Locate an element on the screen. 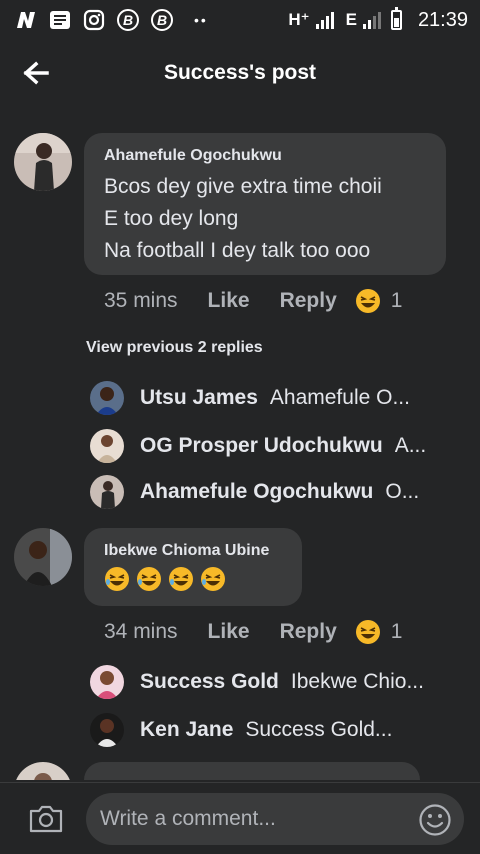  post-header: Success's post is located at coordinates (240, 73).